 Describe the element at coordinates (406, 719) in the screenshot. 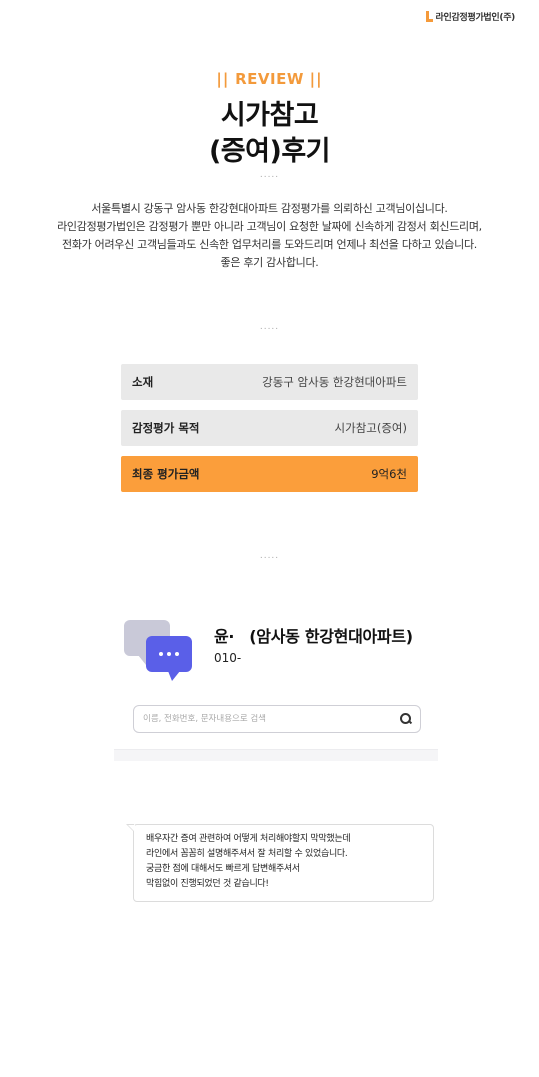

I see `search-icon` at that location.